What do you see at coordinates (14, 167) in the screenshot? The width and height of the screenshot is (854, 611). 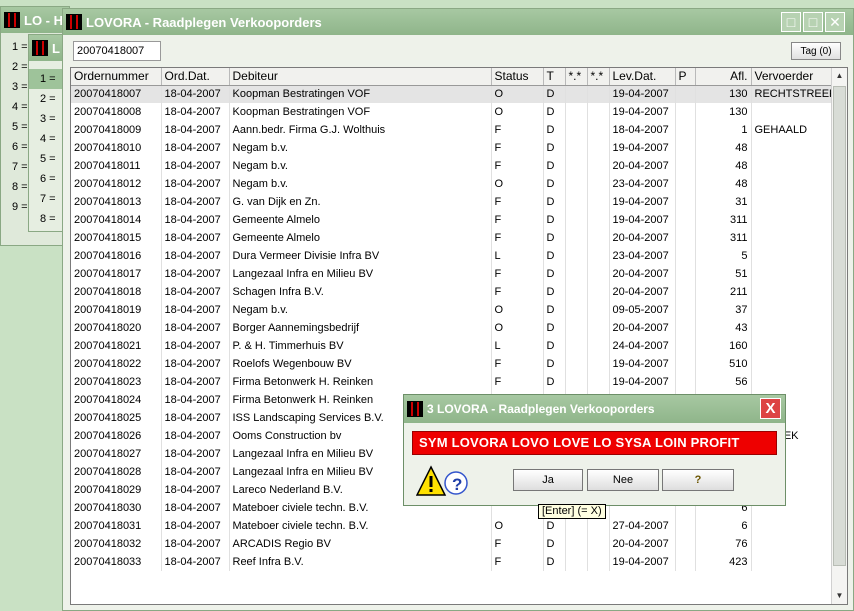 I see `list-item: 7 =` at bounding box center [14, 167].